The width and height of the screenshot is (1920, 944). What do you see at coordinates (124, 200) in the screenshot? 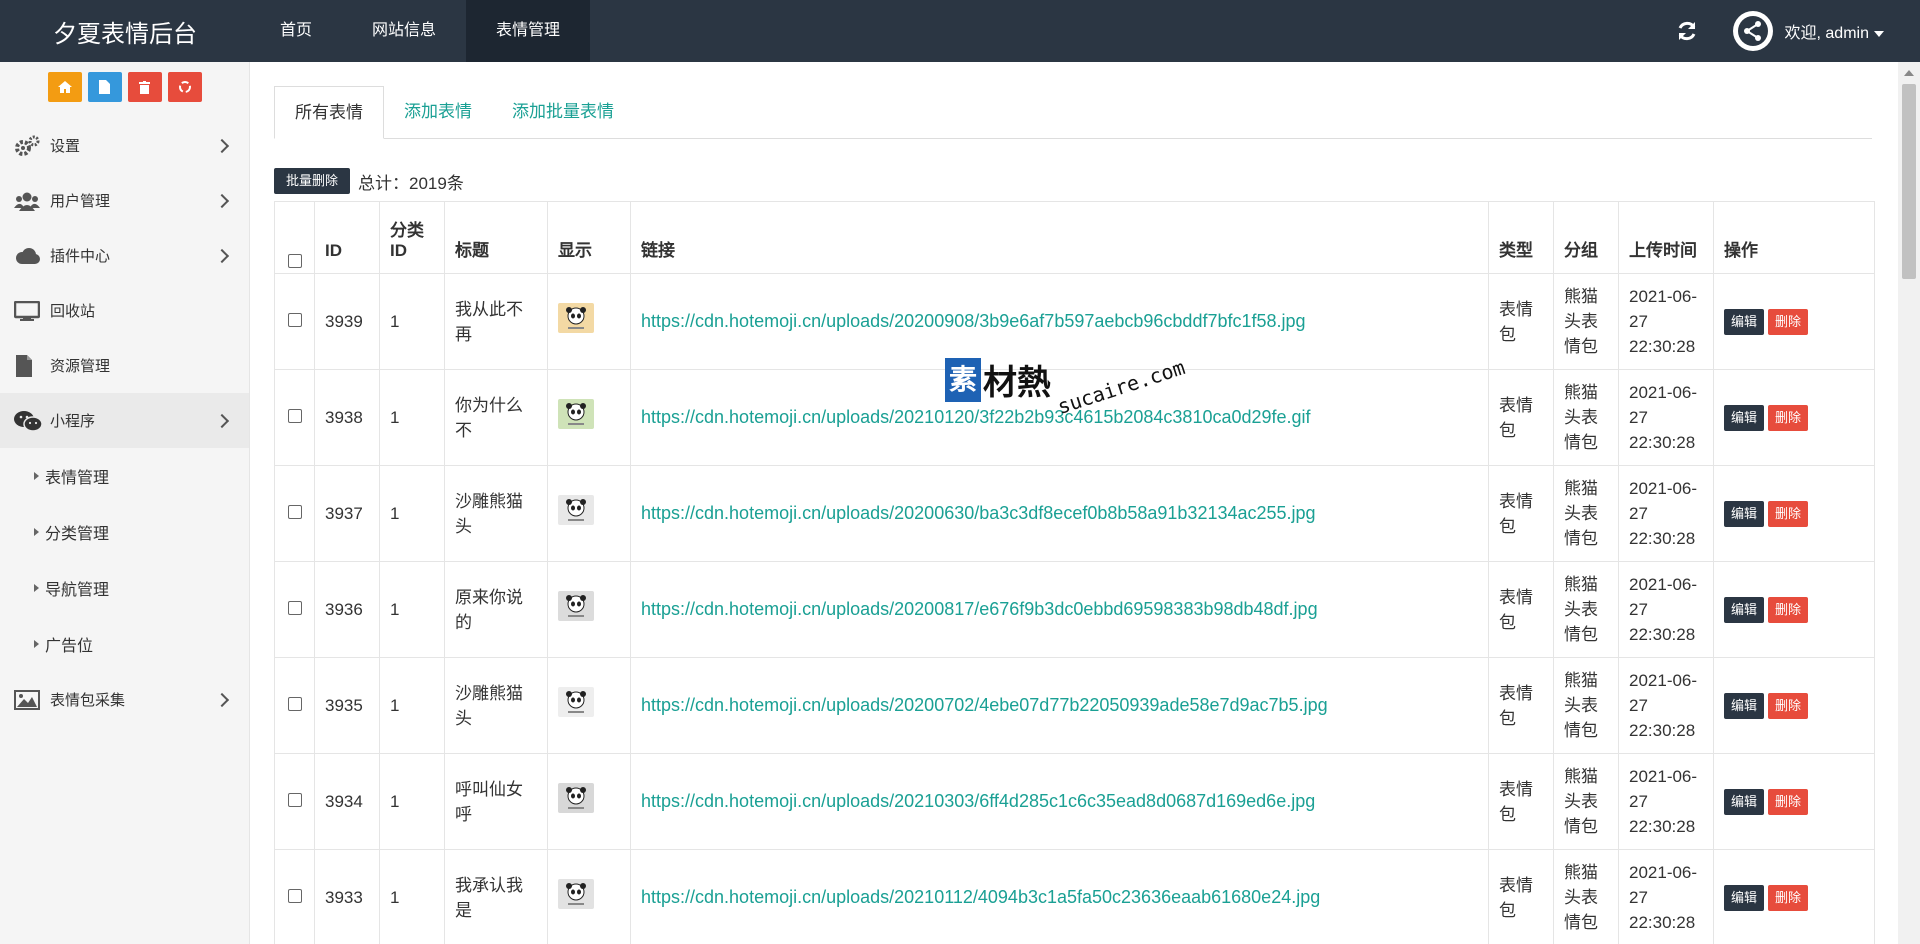
I see `sidebar-item-users: 用户管理` at bounding box center [124, 200].